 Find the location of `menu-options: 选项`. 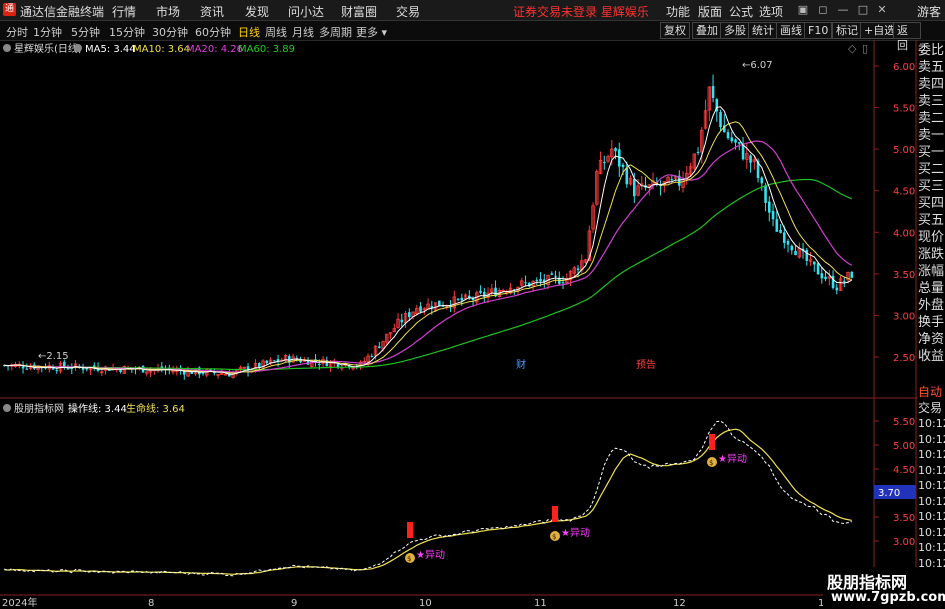

menu-options: 选项 is located at coordinates (771, 11).